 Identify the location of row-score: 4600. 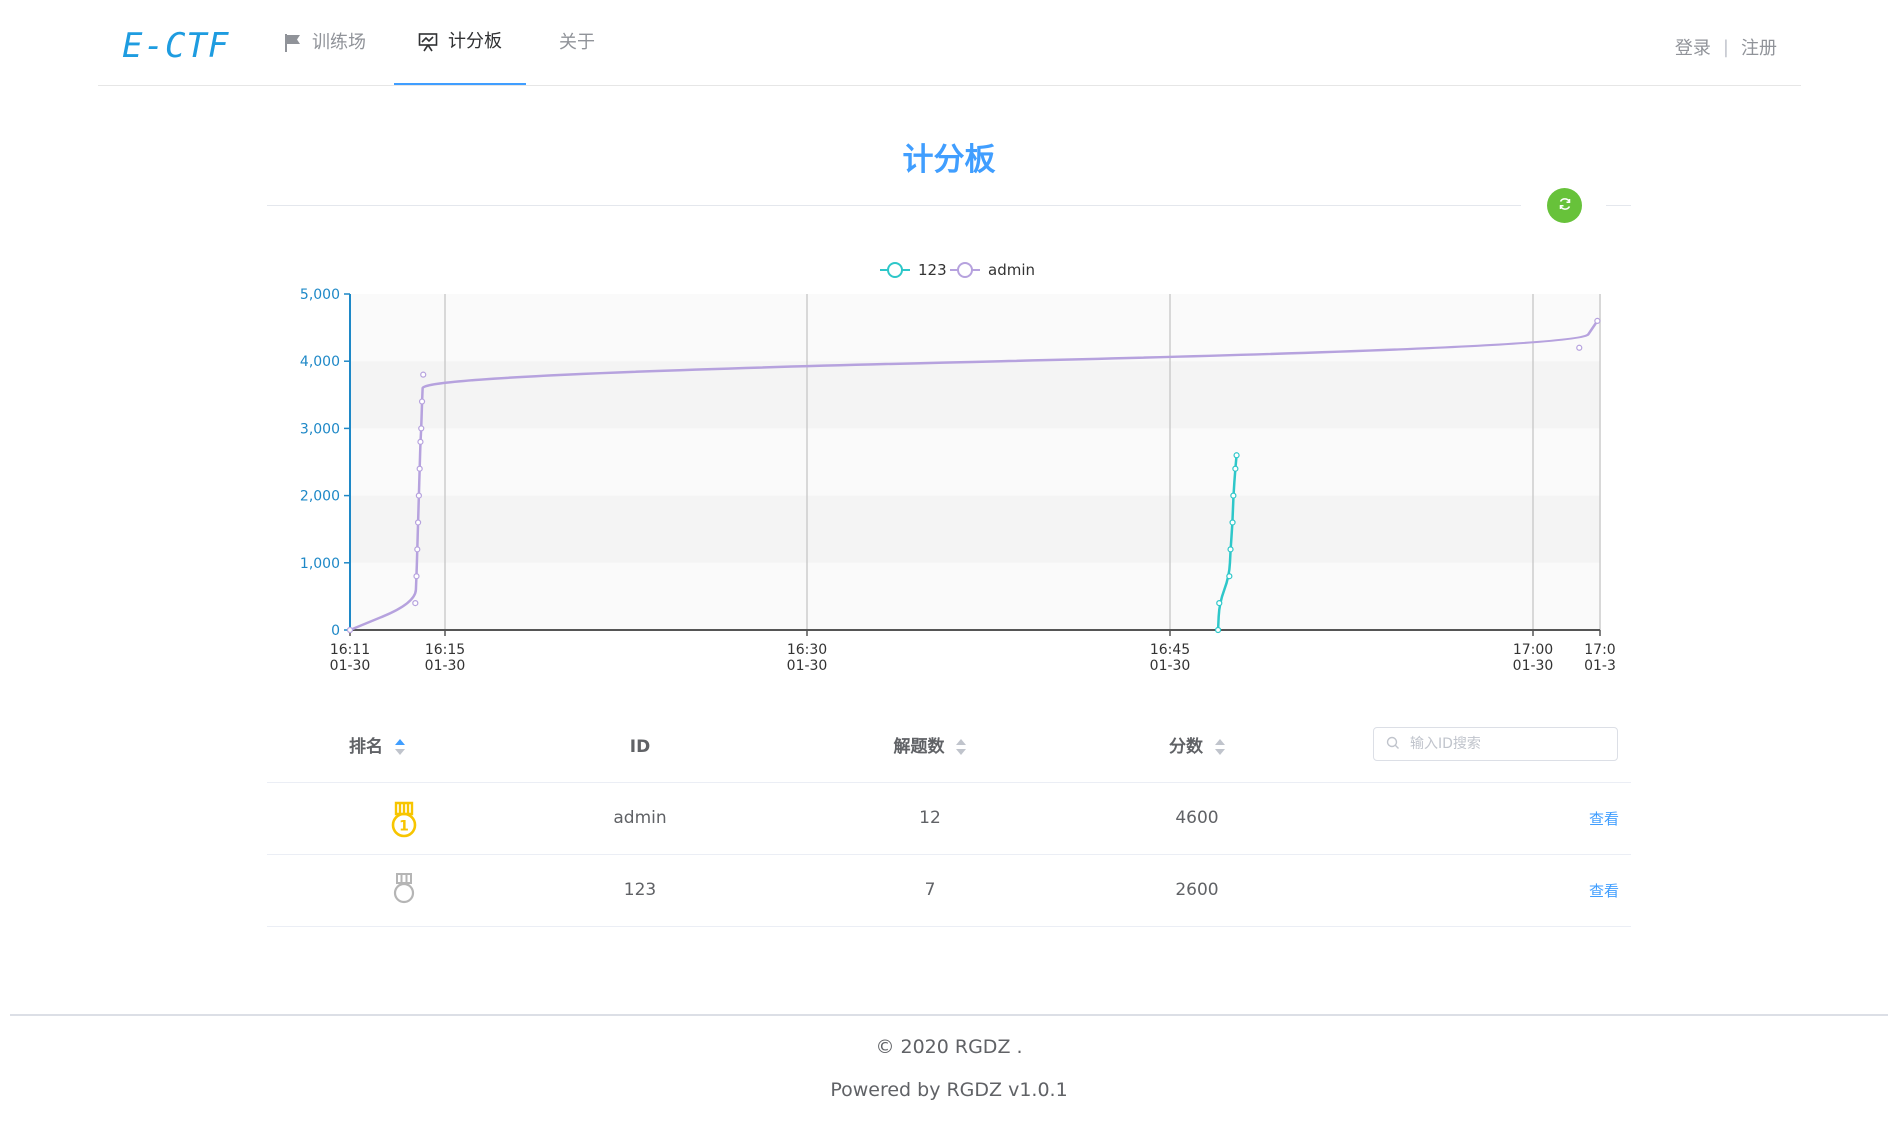
(1197, 818).